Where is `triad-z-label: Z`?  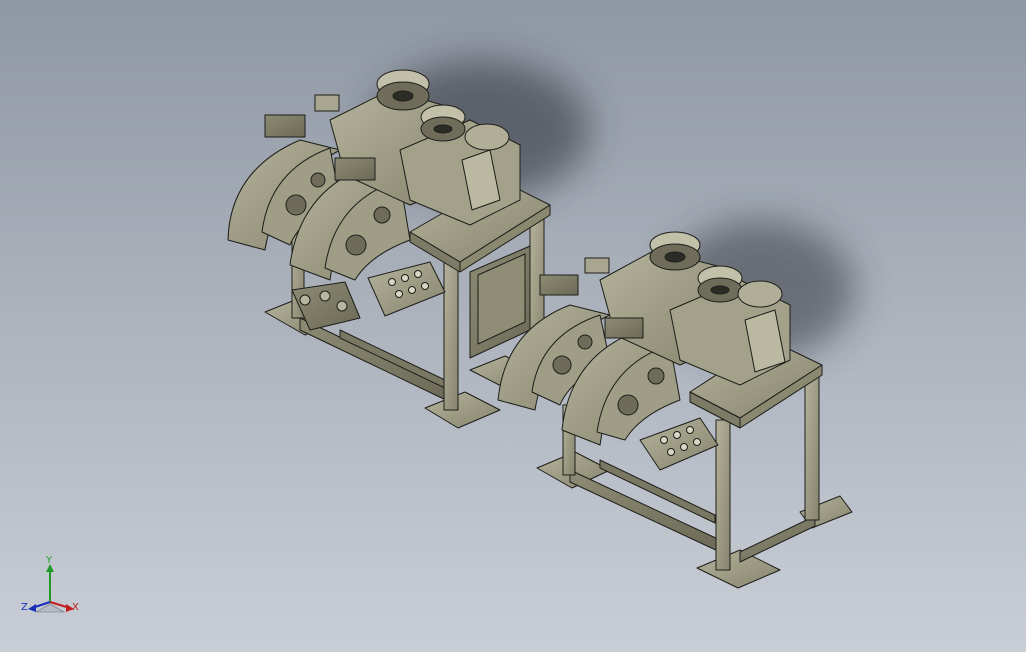 triad-z-label: Z is located at coordinates (24, 607).